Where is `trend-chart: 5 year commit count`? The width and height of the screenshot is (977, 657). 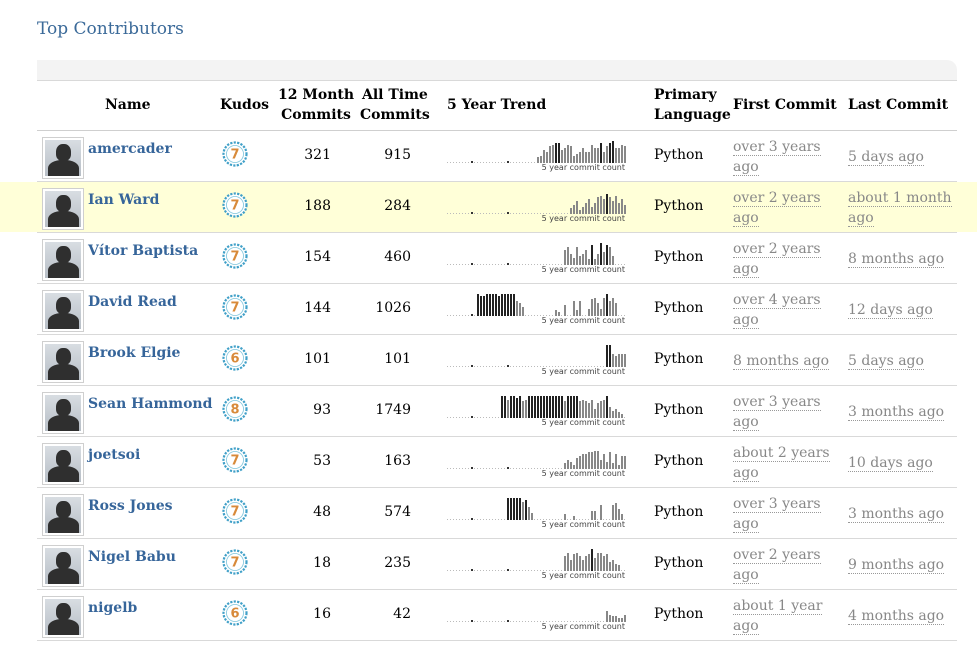
trend-chart: 5 year commit count is located at coordinates (536, 208).